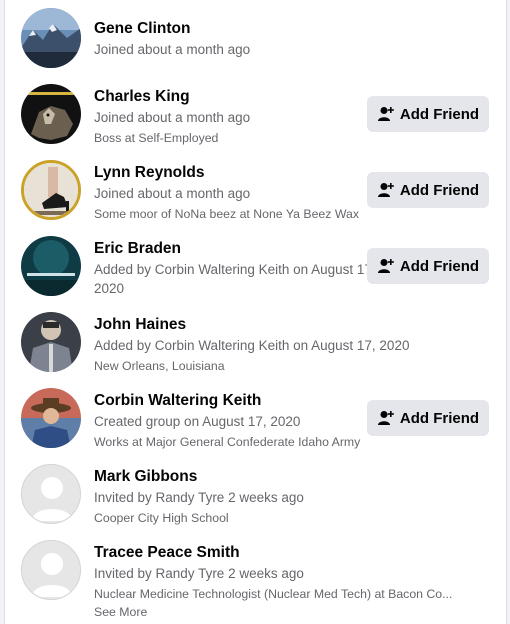  Describe the element at coordinates (197, 421) in the screenshot. I see `member-status: Created group on August 17, 2020` at that location.